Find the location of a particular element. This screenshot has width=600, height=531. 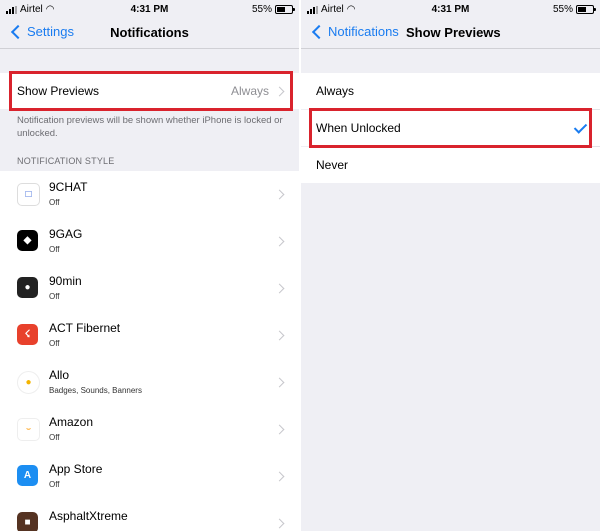

app-row-app-store: A App Store Off is located at coordinates (149, 476).